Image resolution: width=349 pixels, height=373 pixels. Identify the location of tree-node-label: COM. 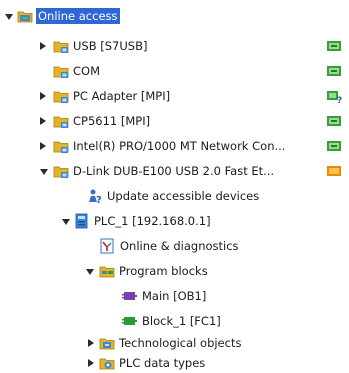
(87, 71).